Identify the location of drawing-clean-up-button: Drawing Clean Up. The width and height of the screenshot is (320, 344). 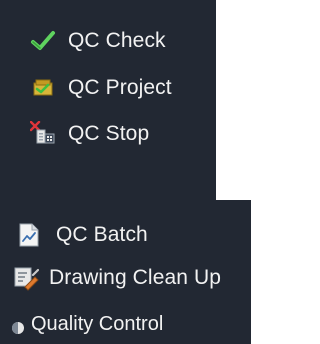
(117, 278).